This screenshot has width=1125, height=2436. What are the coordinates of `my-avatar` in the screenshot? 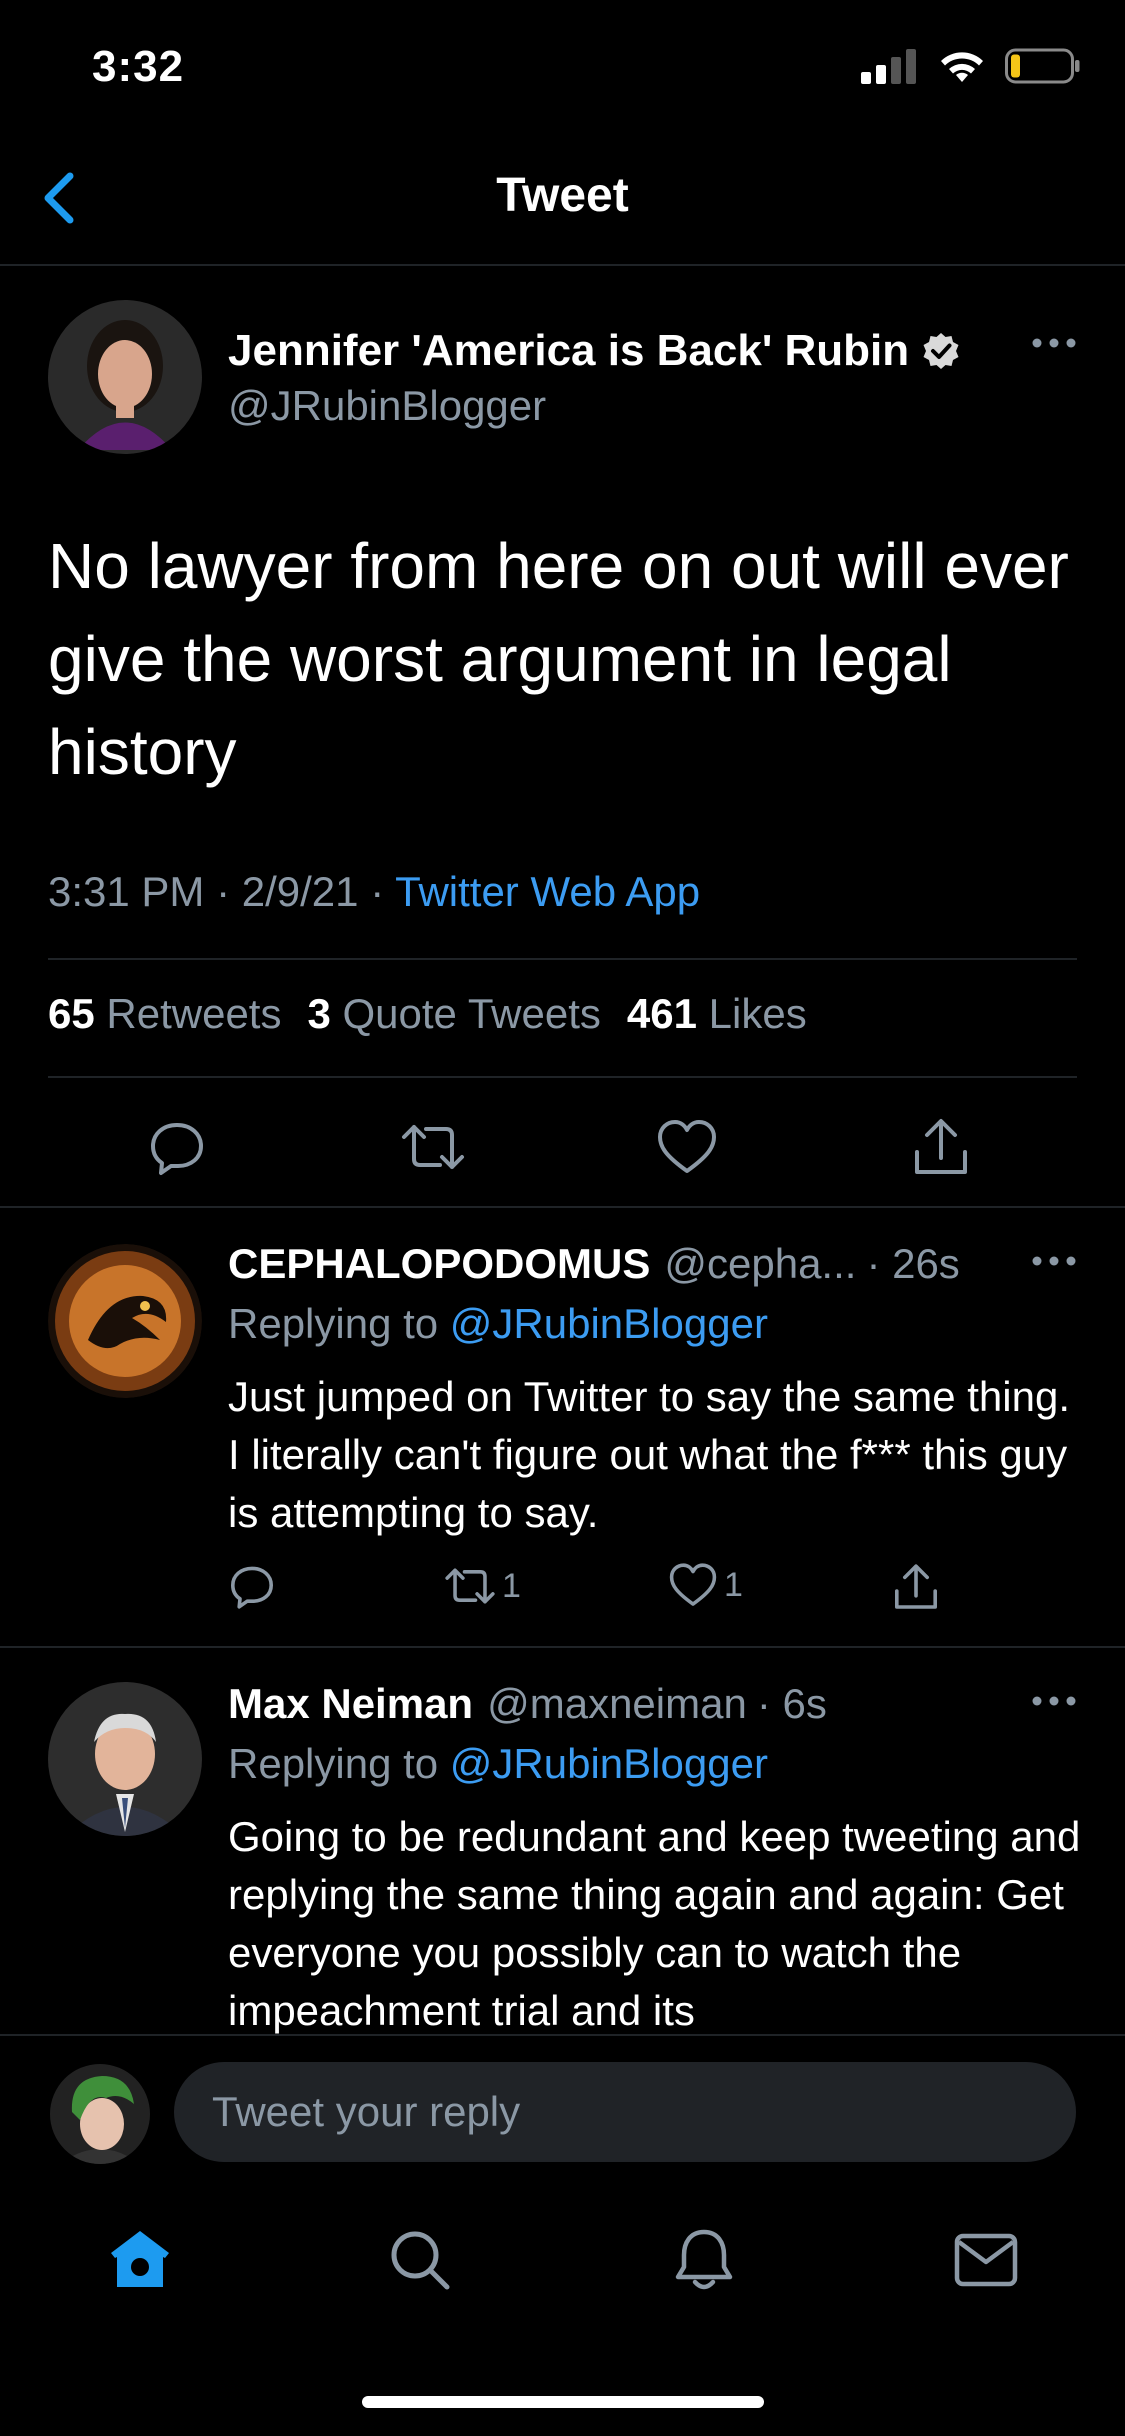 It's located at (100, 2114).